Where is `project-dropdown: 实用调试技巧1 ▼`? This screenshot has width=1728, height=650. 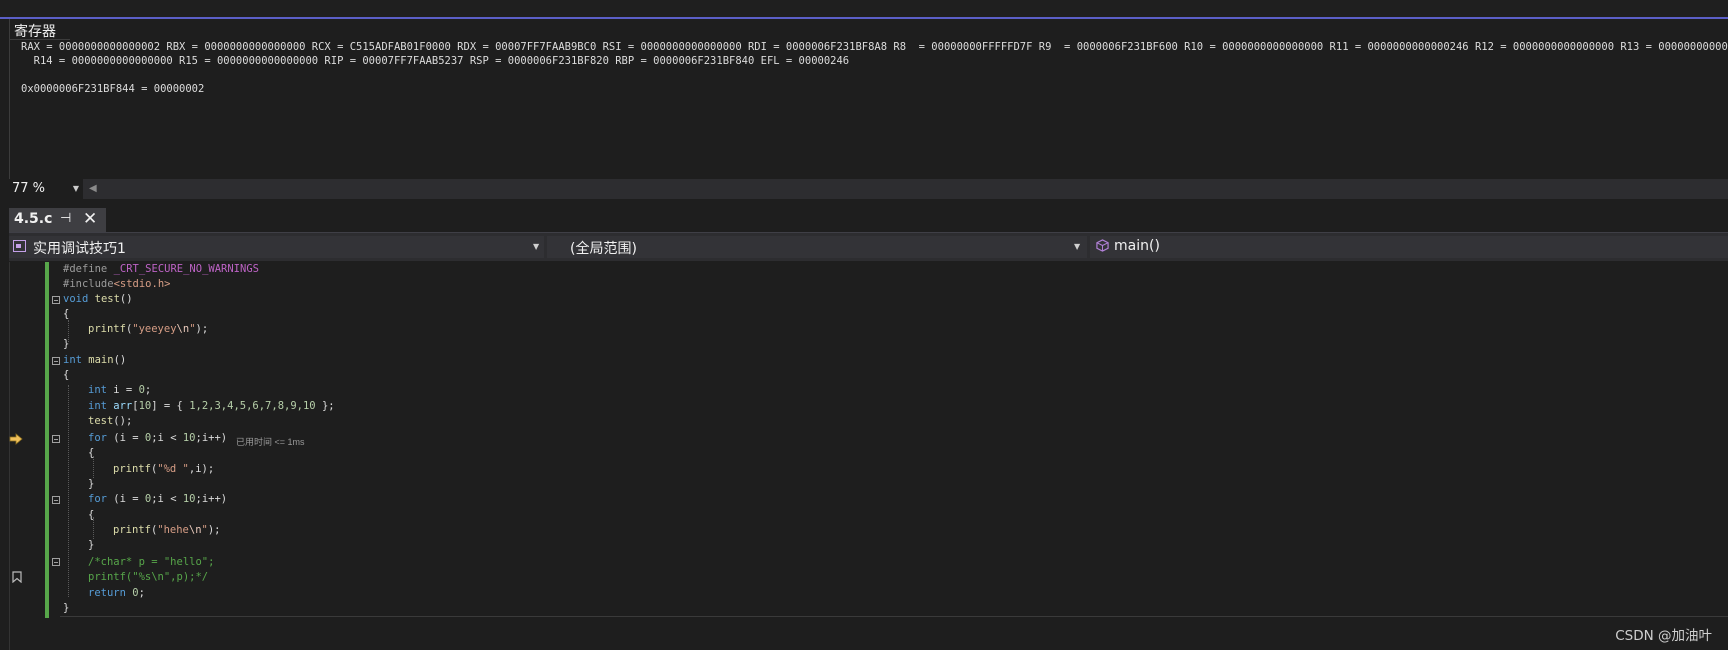
project-dropdown: 实用调试技巧1 ▼ is located at coordinates (276, 247).